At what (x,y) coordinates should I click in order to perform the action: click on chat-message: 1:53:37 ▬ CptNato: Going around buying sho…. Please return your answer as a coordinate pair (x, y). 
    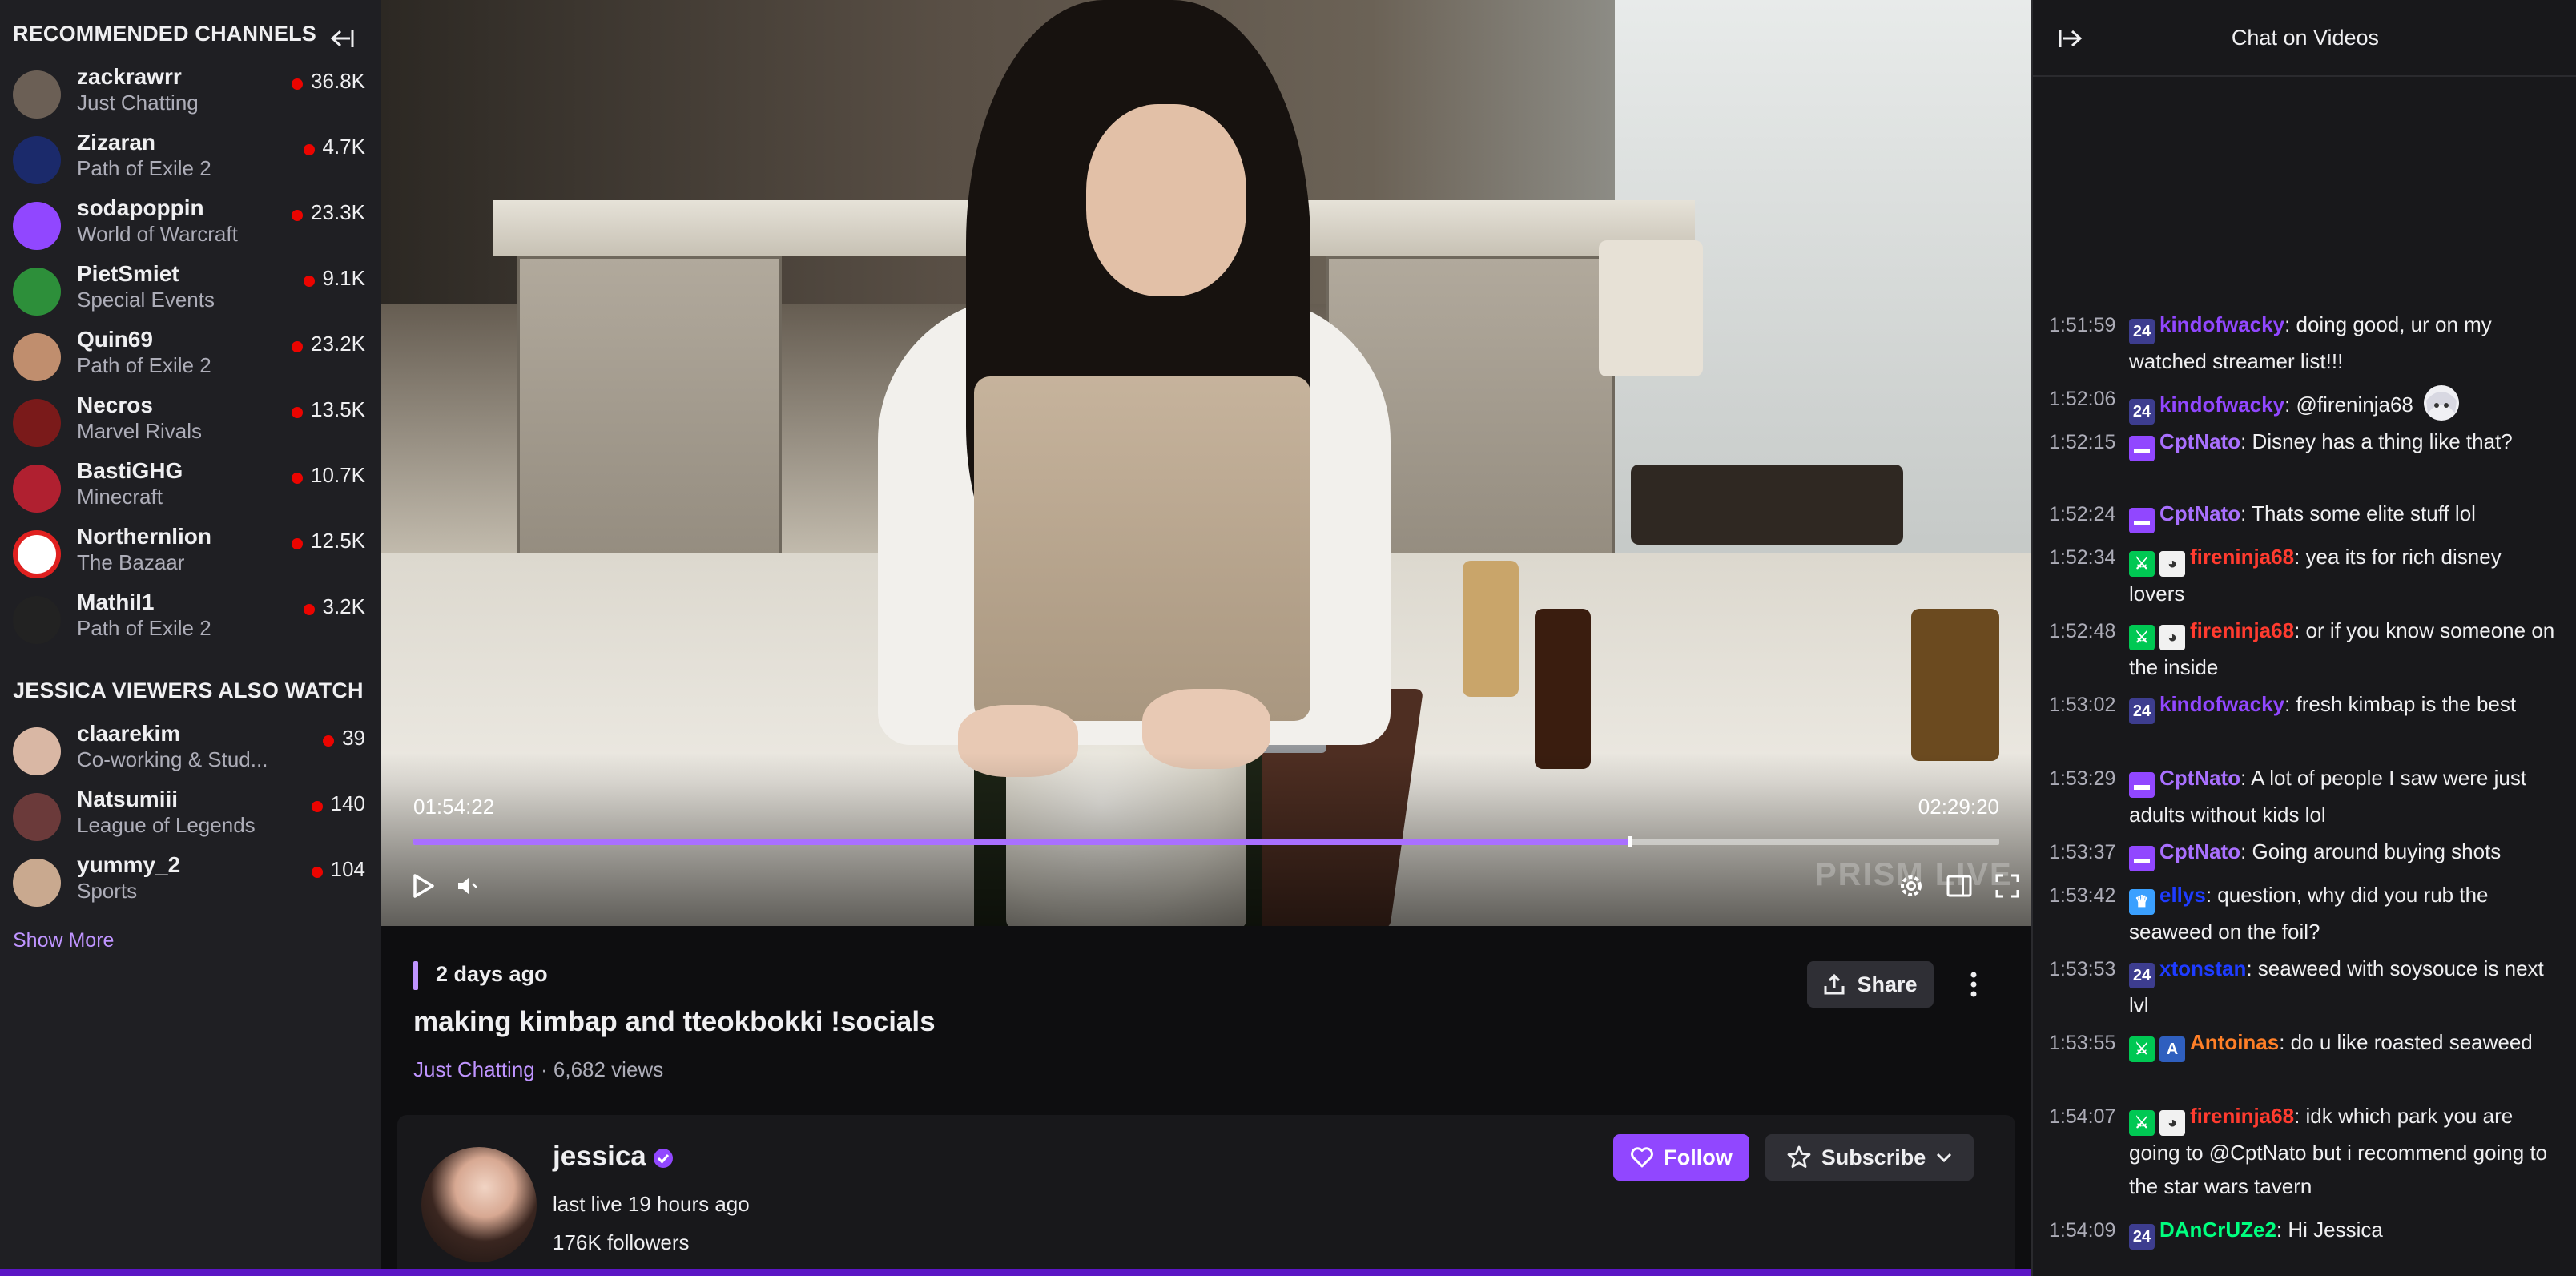
    Looking at the image, I should click on (2305, 853).